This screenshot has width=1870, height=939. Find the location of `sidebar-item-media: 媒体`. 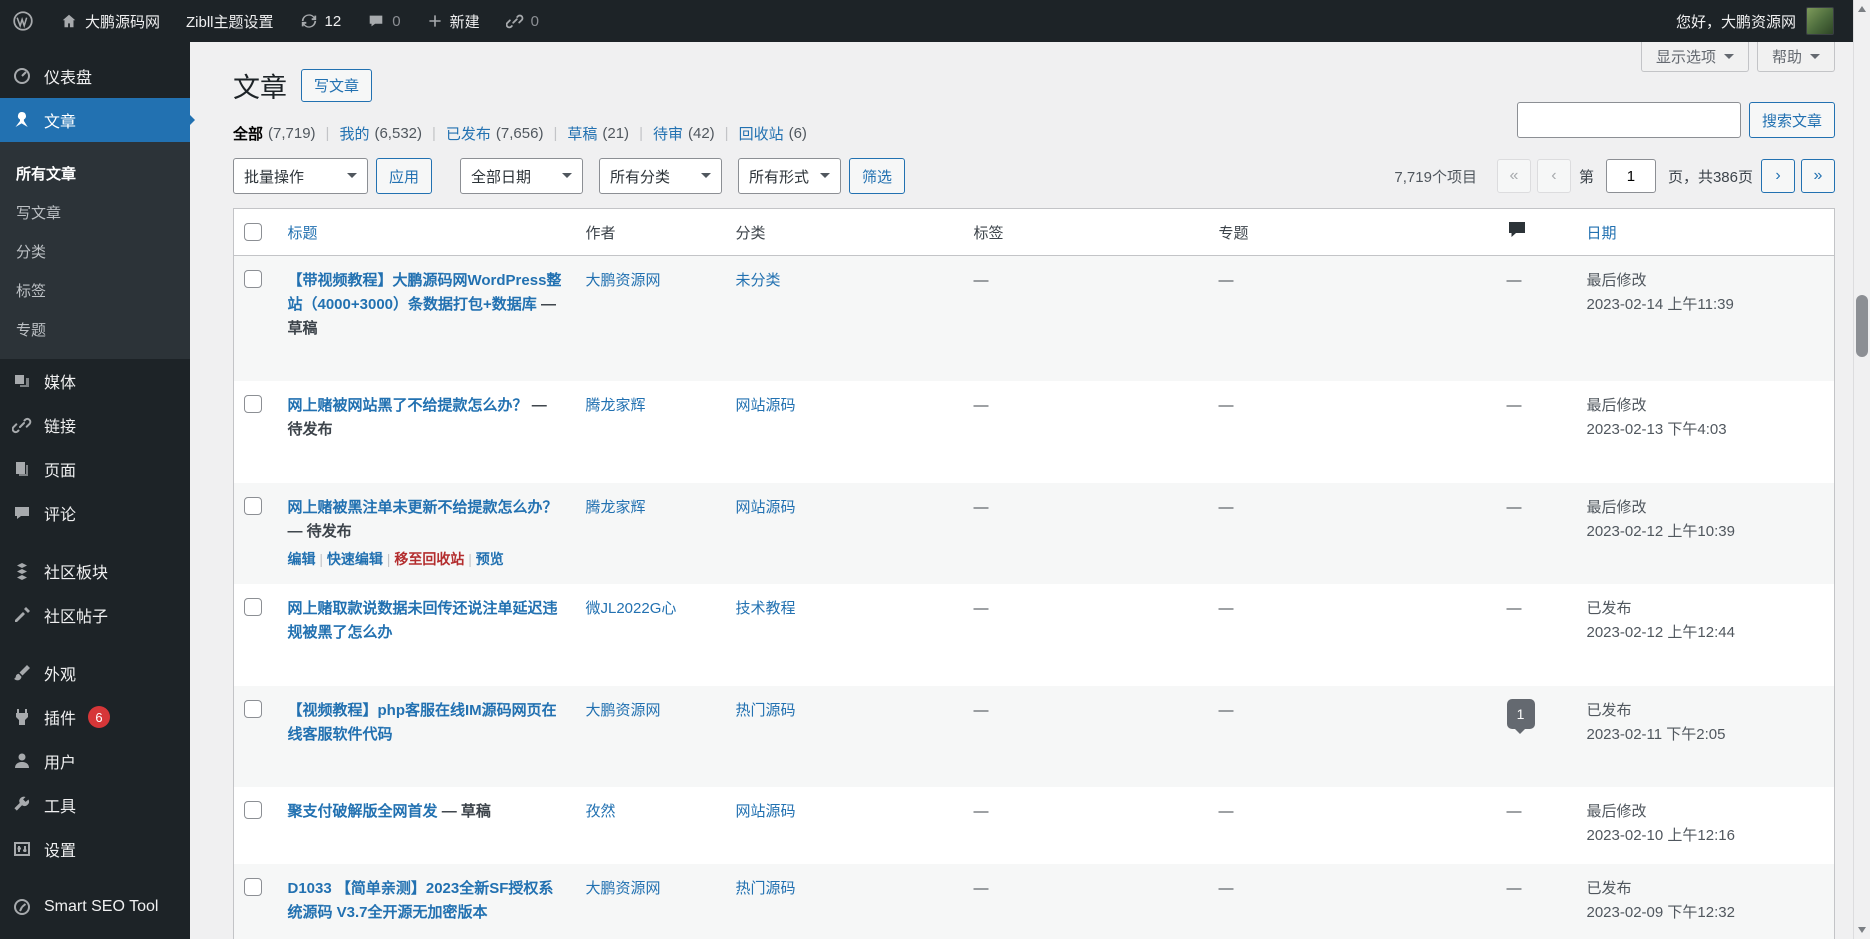

sidebar-item-media: 媒体 is located at coordinates (95, 381).